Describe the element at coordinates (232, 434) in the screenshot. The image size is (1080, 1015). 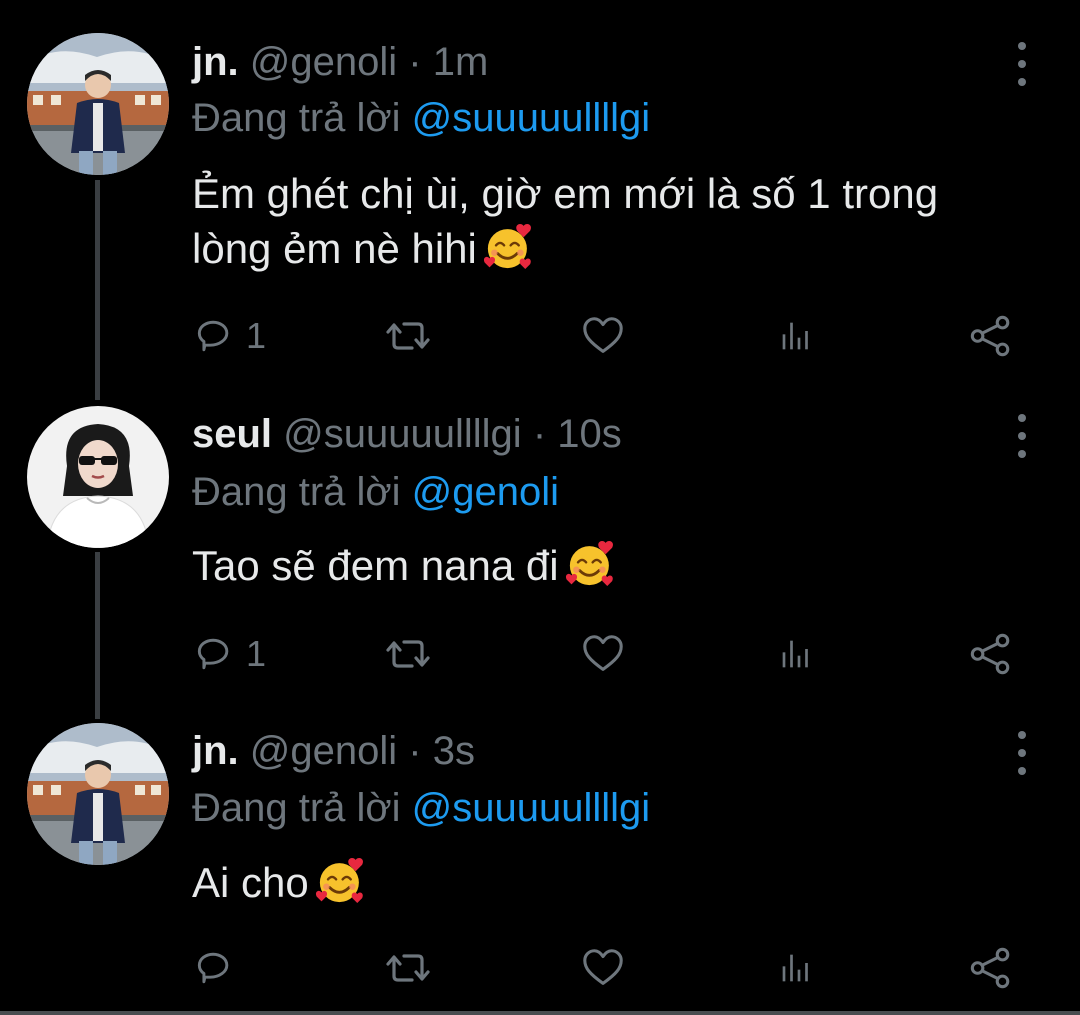
I see `display-name: seul` at that location.